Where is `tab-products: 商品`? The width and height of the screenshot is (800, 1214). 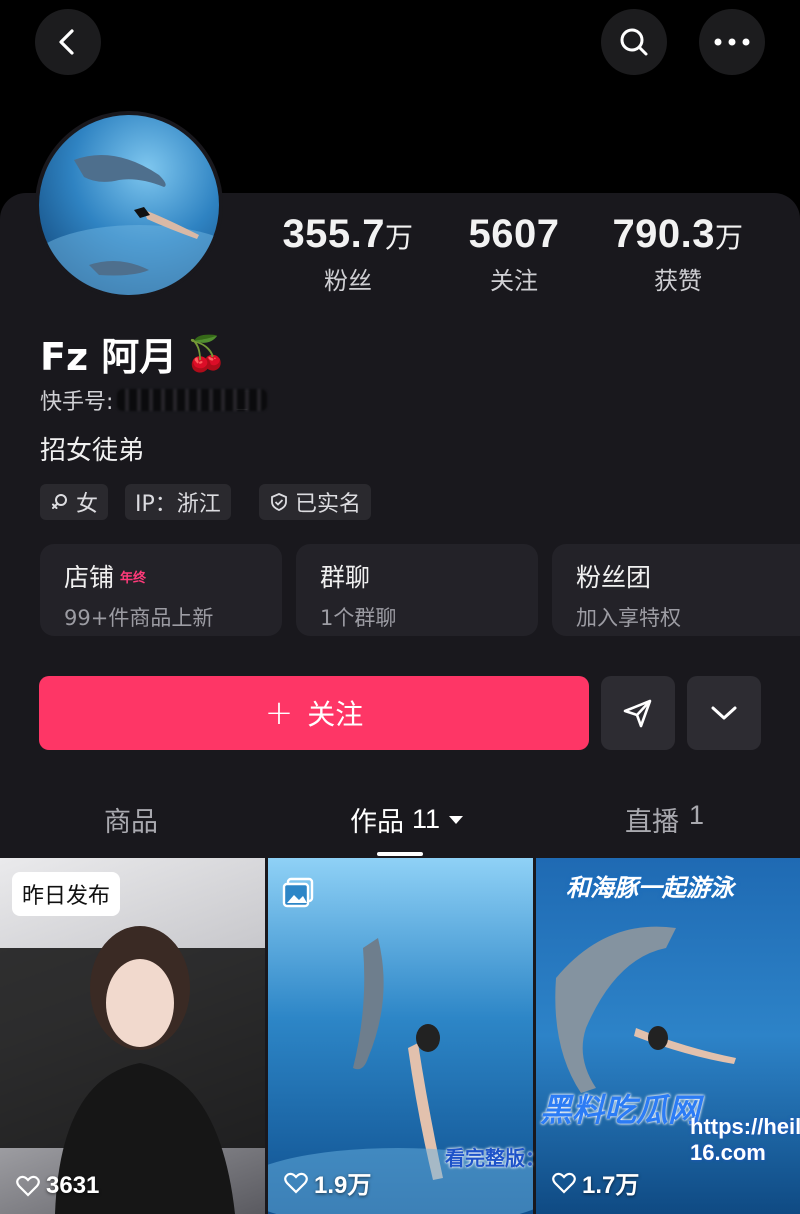
tab-products: 商品 is located at coordinates (131, 819).